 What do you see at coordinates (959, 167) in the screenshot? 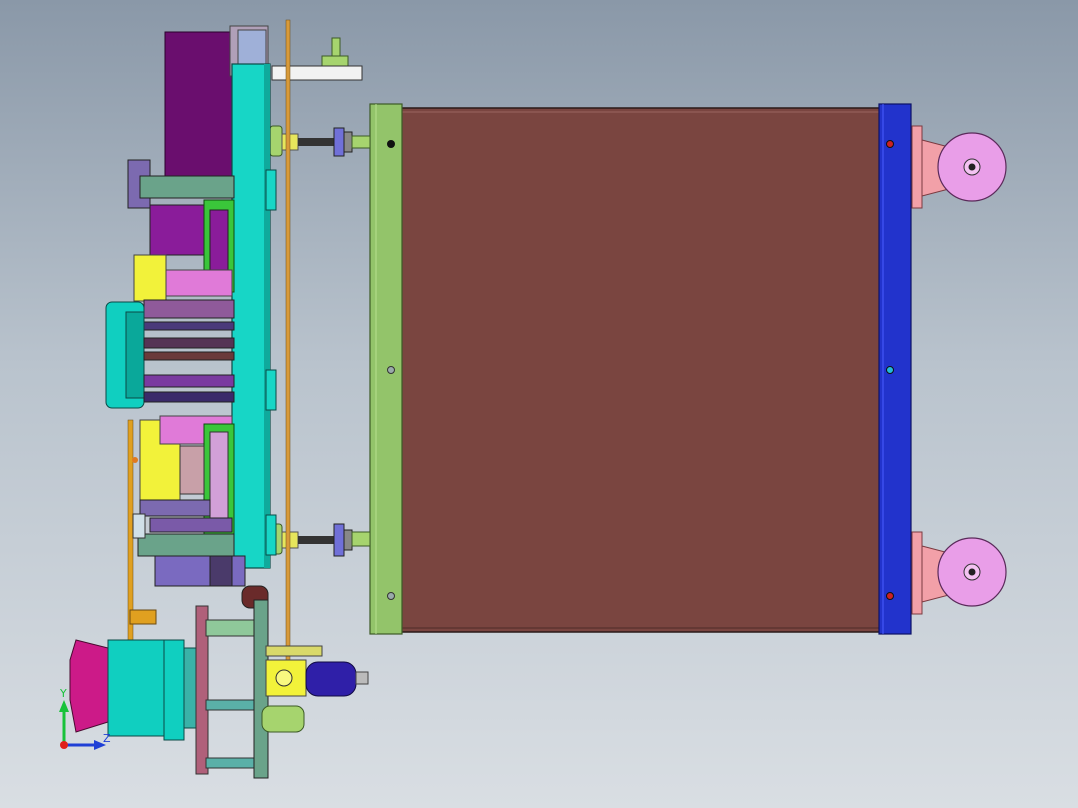
I see `caster-top` at bounding box center [959, 167].